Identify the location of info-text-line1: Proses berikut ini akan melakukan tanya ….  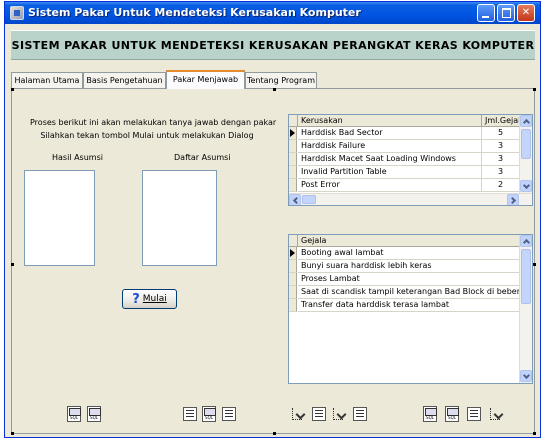
(153, 122).